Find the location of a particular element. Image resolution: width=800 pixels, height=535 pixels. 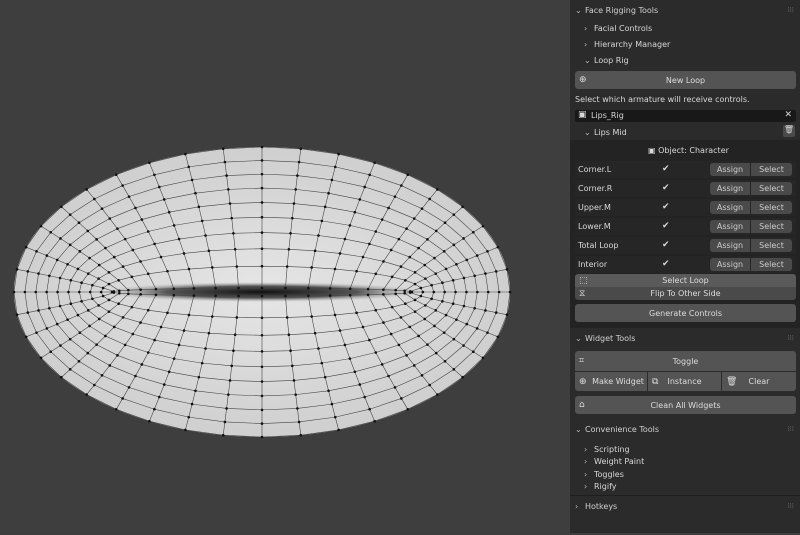

new-loop-button: ⊕ New Loop is located at coordinates (685, 80).